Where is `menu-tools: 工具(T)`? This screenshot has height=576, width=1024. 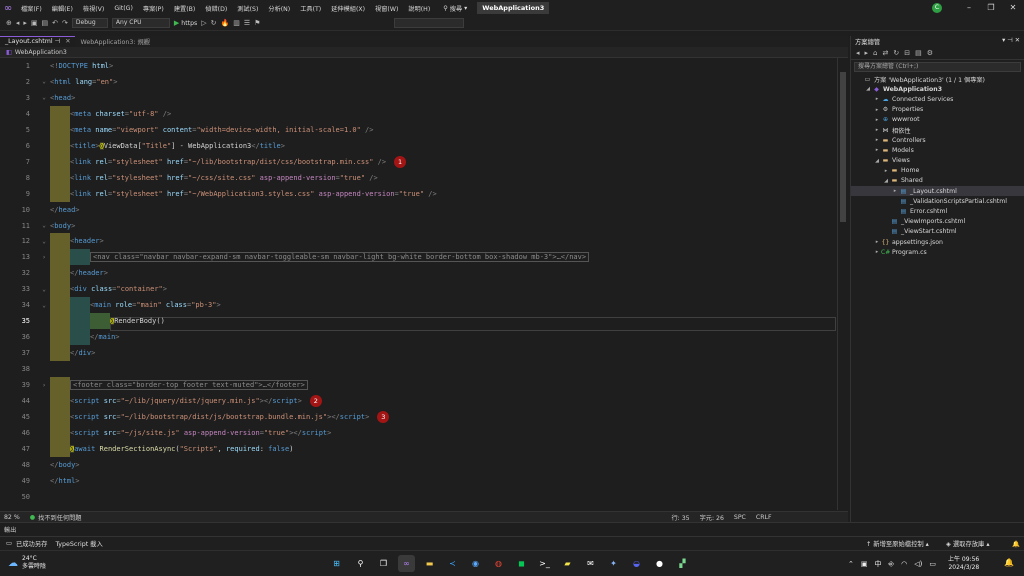 menu-tools: 工具(T) is located at coordinates (310, 8).